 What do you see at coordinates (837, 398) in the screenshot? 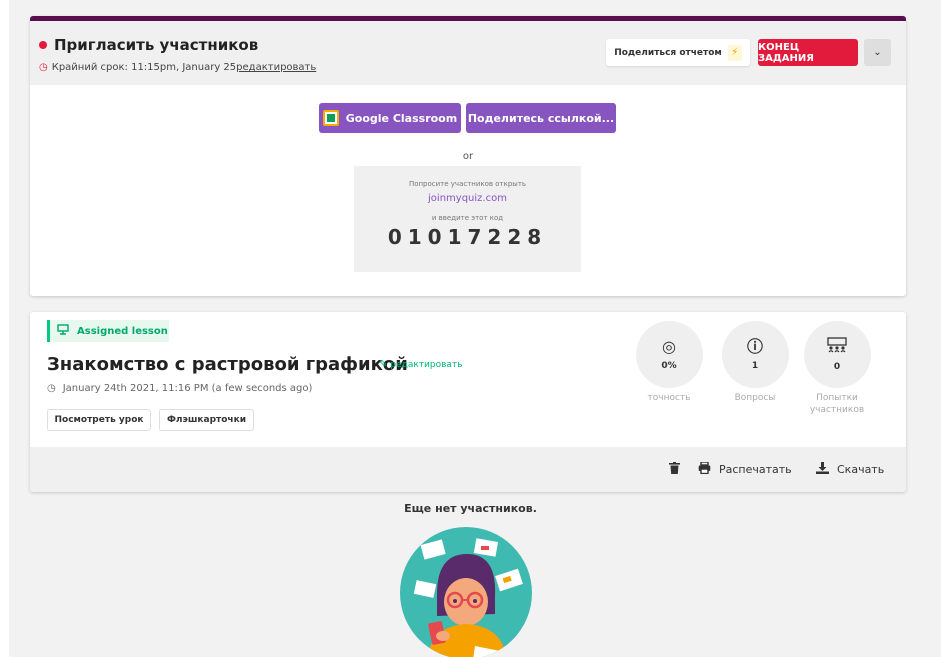
I see `stat-attempts-label-line1: Попытки` at bounding box center [837, 398].